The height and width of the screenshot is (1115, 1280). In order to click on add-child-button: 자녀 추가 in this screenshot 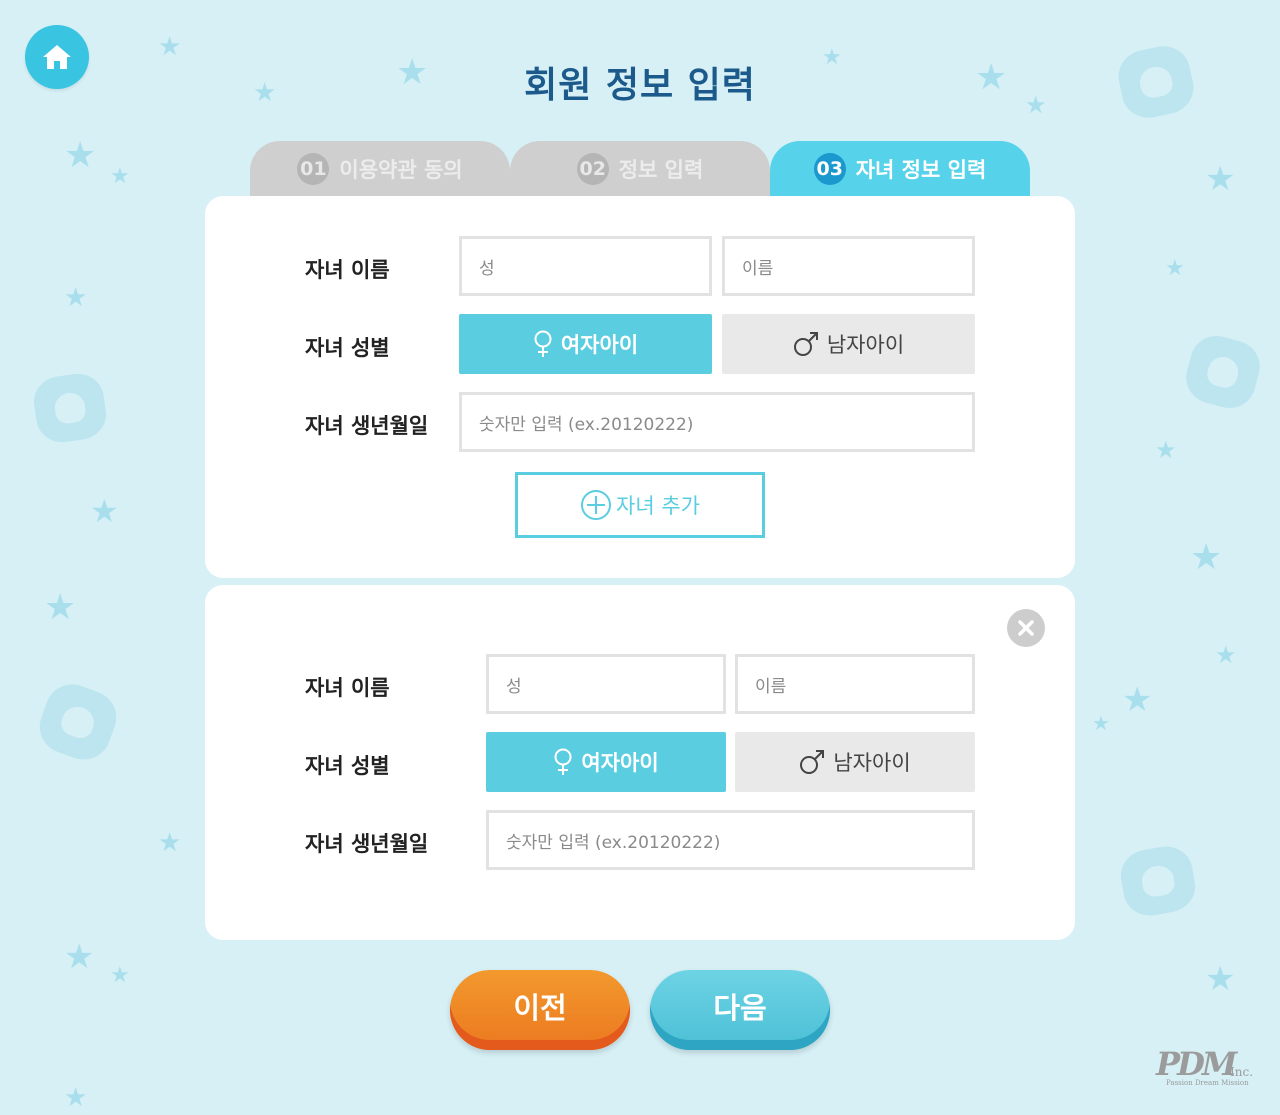, I will do `click(640, 505)`.